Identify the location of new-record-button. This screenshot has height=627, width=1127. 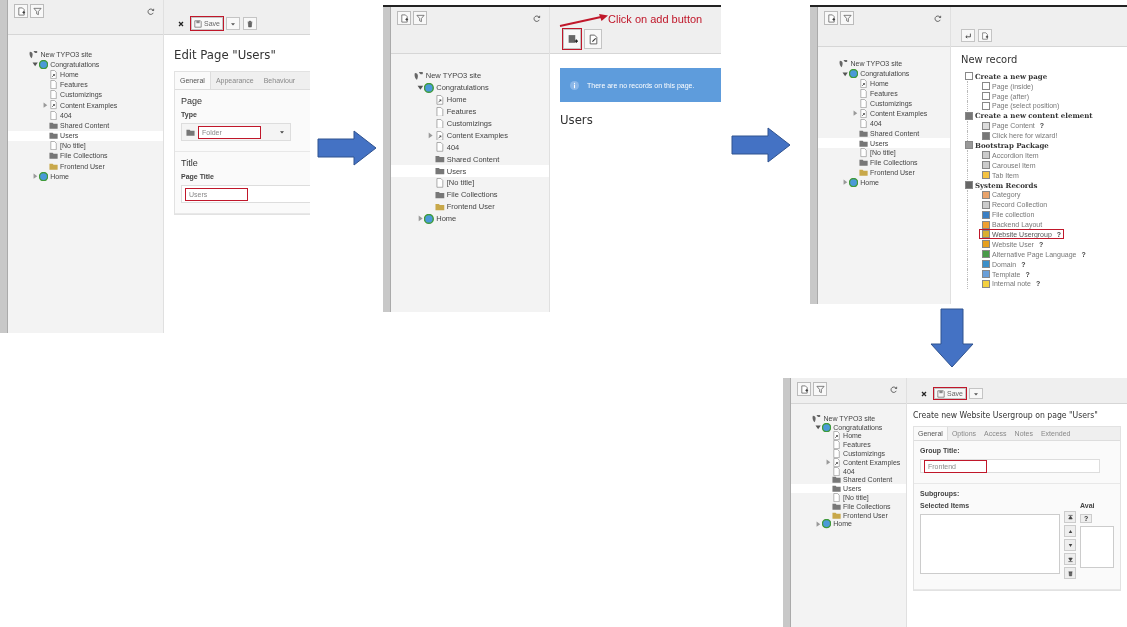
(572, 39).